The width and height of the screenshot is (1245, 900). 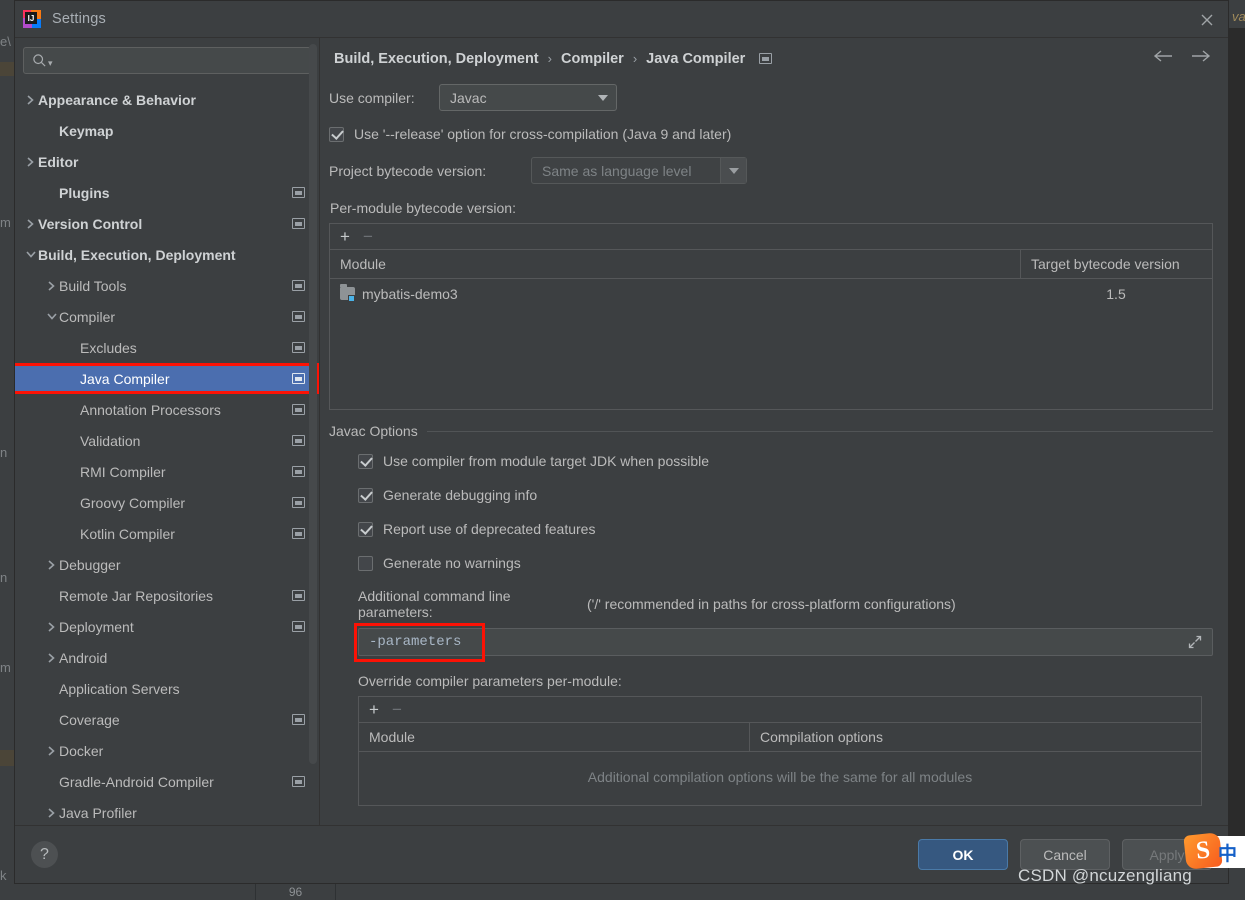 What do you see at coordinates (1163, 58) in the screenshot?
I see `arrow-left-icon` at bounding box center [1163, 58].